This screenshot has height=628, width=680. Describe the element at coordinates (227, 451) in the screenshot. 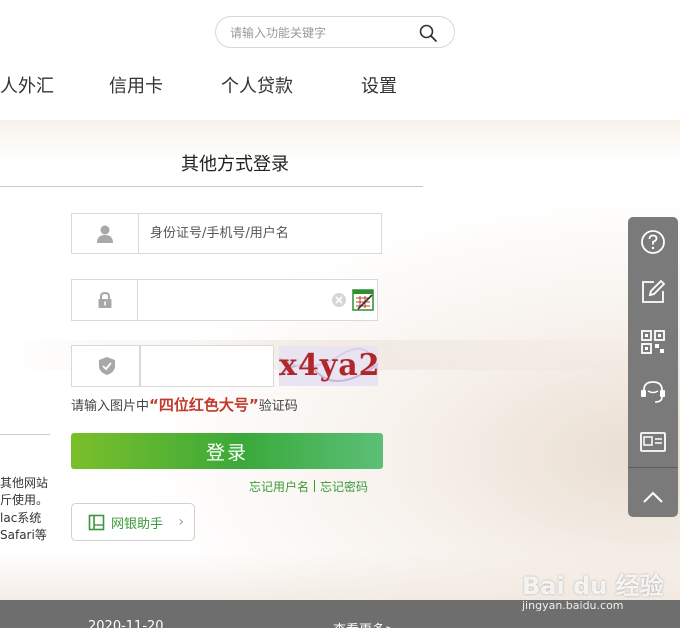

I see `login-button: 登录` at that location.